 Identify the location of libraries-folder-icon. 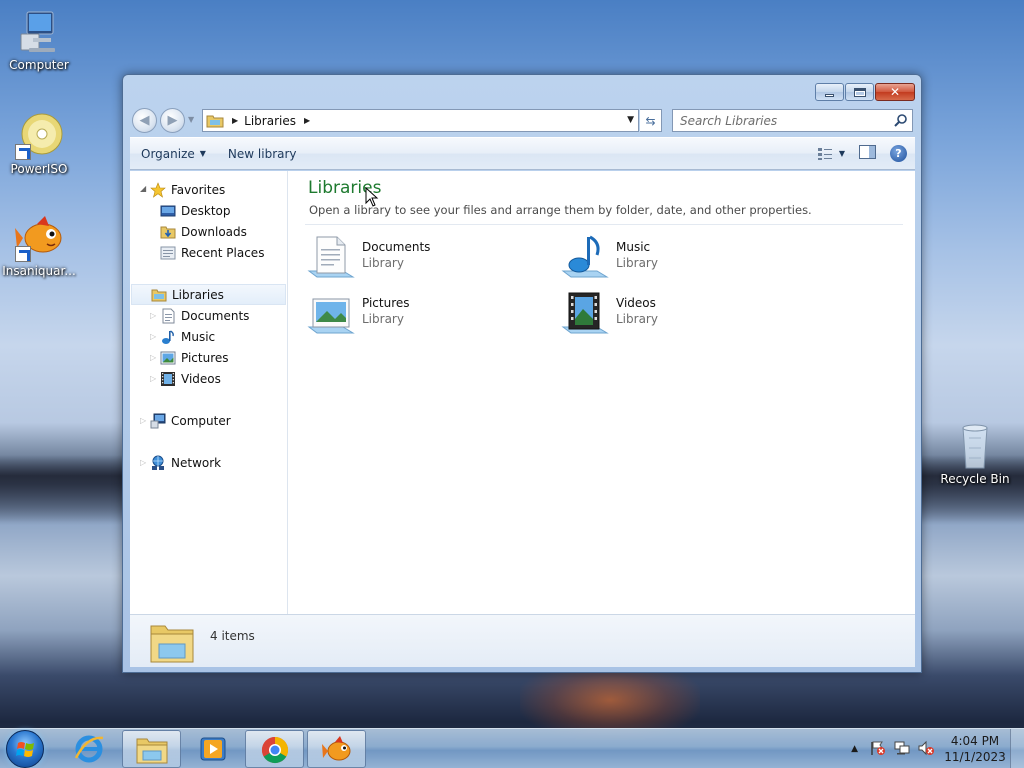
(215, 121).